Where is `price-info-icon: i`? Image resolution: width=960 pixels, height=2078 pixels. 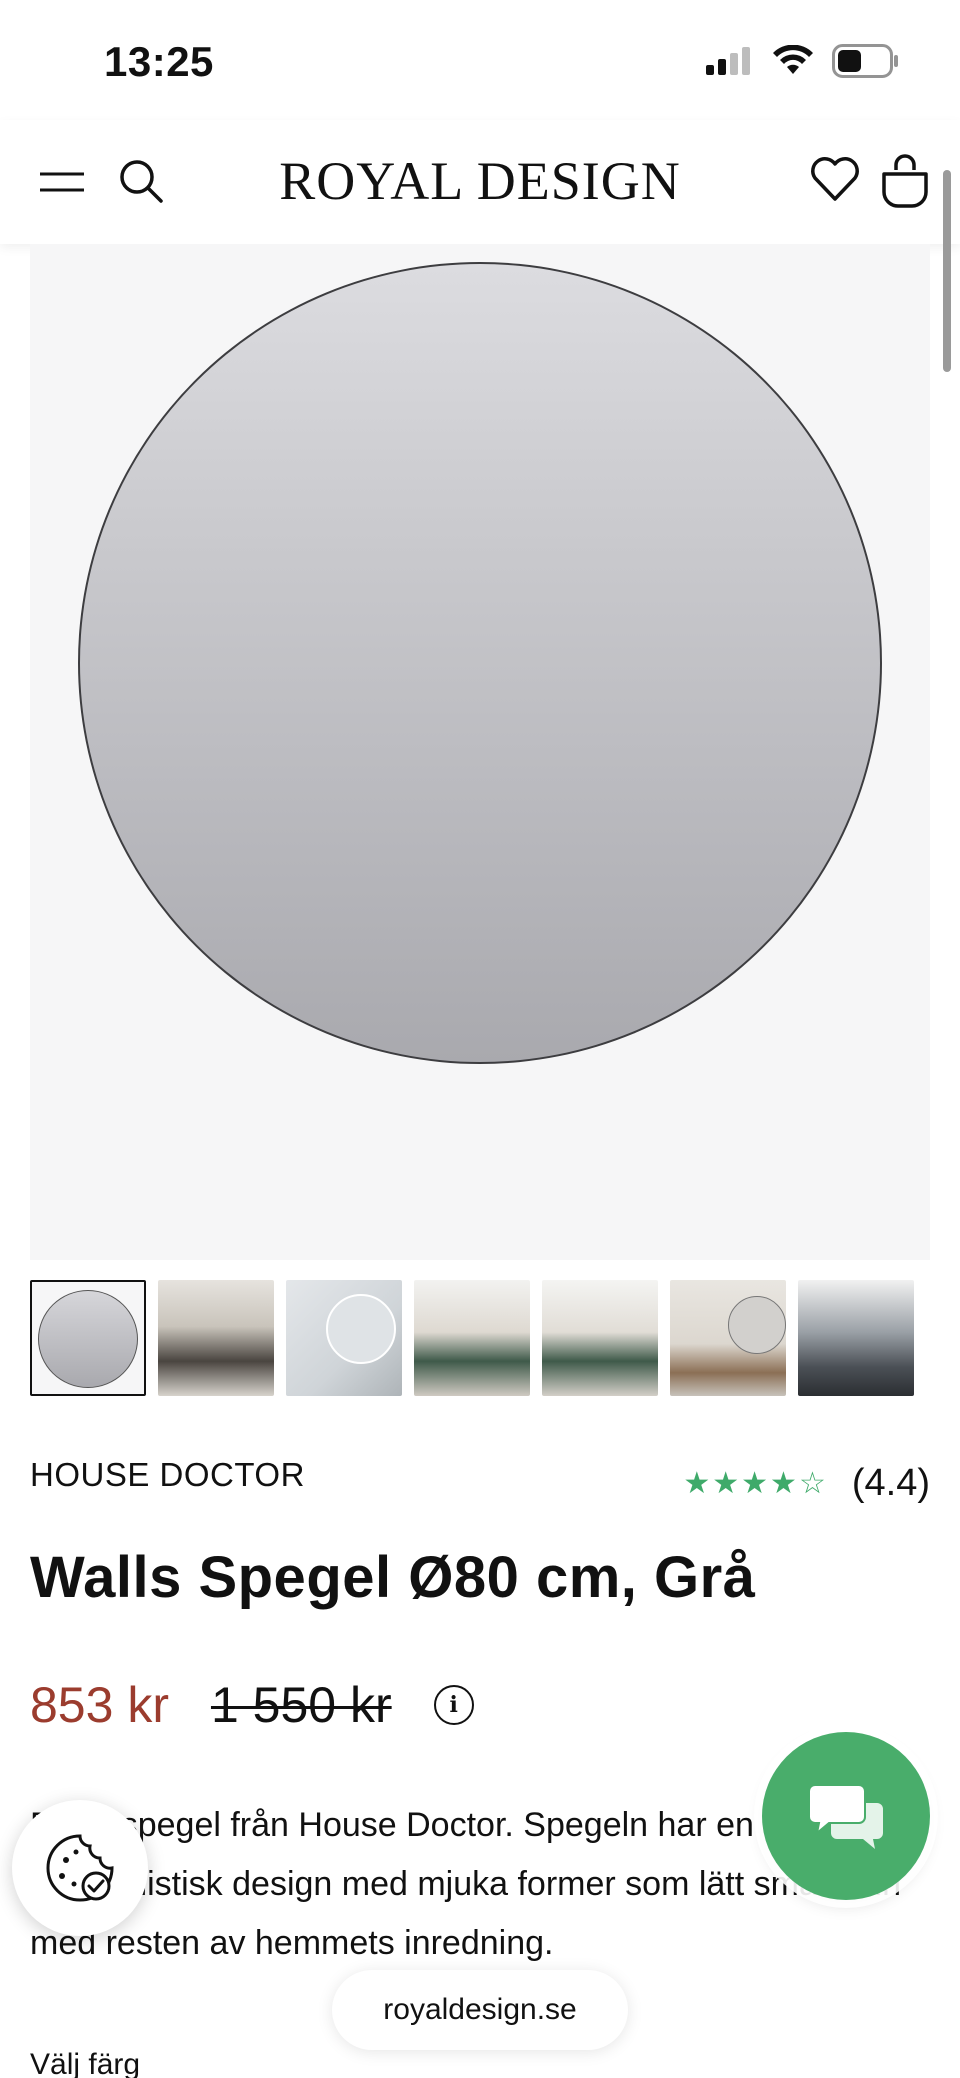
price-info-icon: i is located at coordinates (453, 1705).